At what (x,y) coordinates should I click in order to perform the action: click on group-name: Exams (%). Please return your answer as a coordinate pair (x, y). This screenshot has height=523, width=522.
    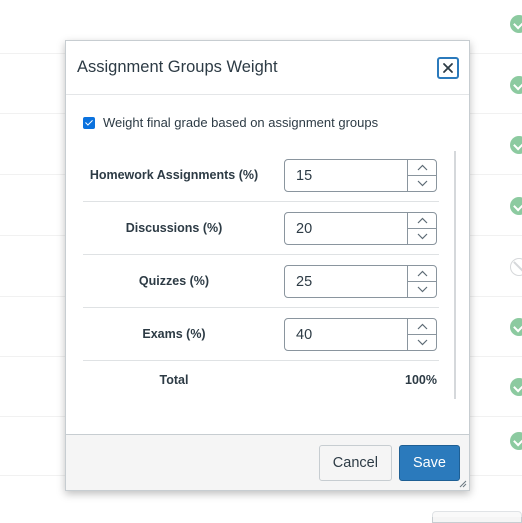
    Looking at the image, I should click on (174, 334).